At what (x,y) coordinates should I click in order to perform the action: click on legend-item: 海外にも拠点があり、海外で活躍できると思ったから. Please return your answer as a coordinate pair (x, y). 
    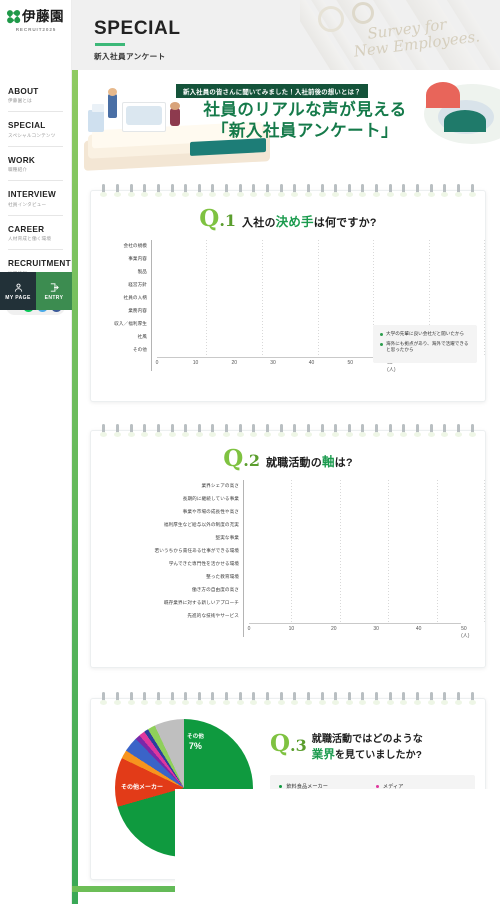
    Looking at the image, I should click on (425, 347).